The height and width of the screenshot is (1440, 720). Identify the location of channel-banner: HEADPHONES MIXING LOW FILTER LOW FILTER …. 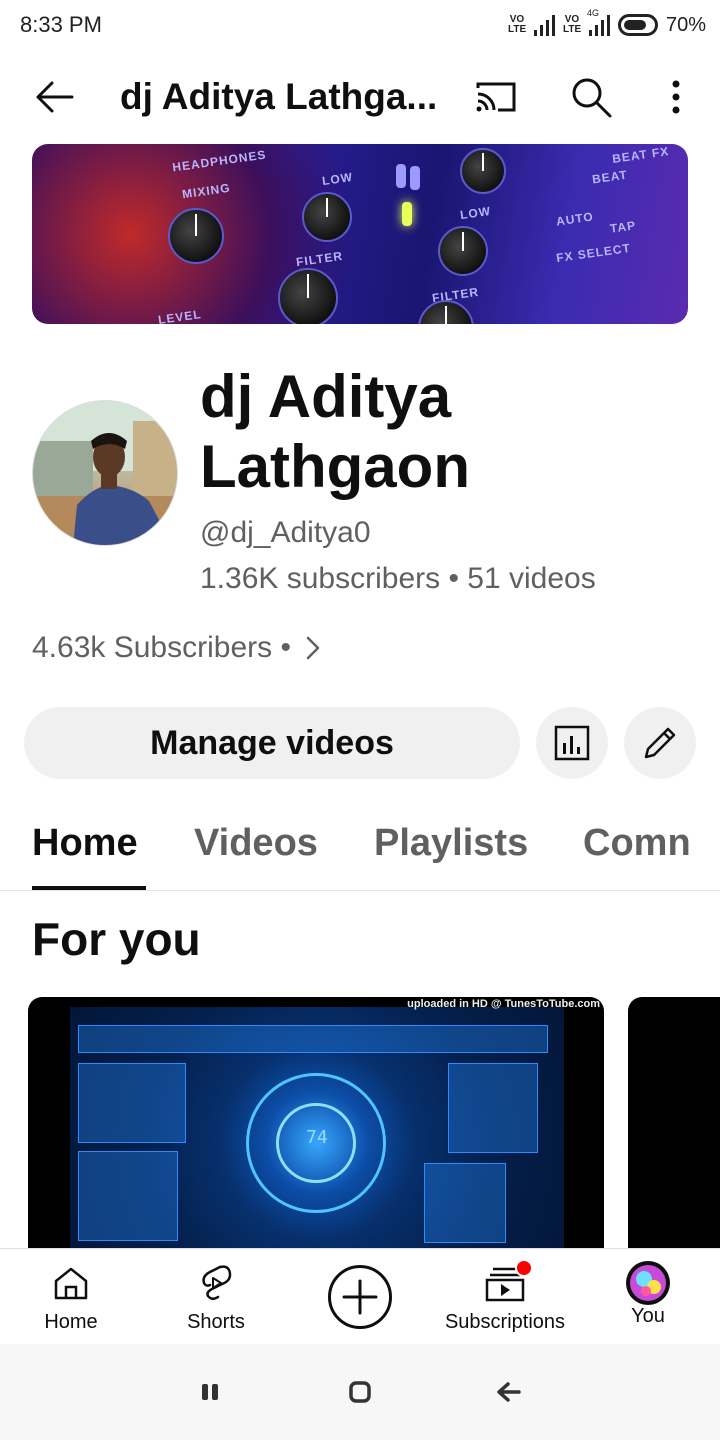
(360, 234).